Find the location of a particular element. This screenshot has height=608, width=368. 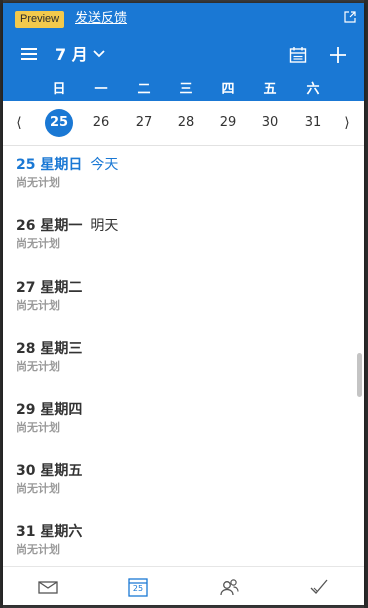

agenda-day-31: 31 星期六 尚无计划 is located at coordinates (49, 540).